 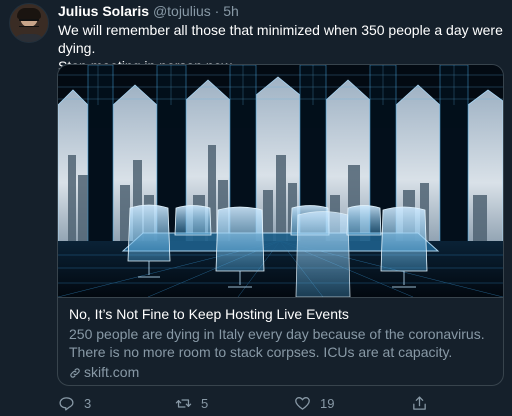 What do you see at coordinates (103, 11) in the screenshot?
I see `author-name: Julius Solaris` at bounding box center [103, 11].